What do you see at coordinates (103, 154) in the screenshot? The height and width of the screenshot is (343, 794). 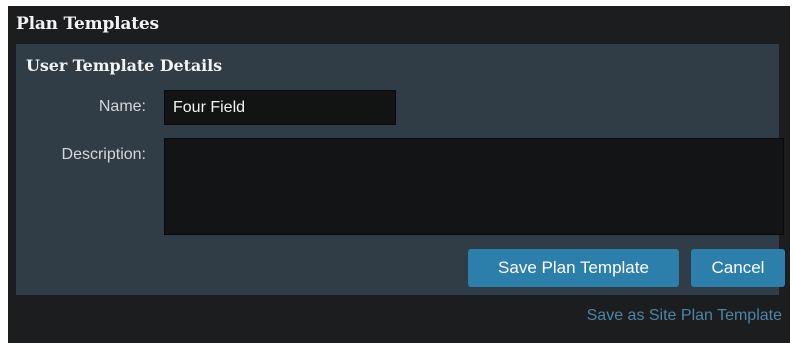 I see `description-label: Description:` at bounding box center [103, 154].